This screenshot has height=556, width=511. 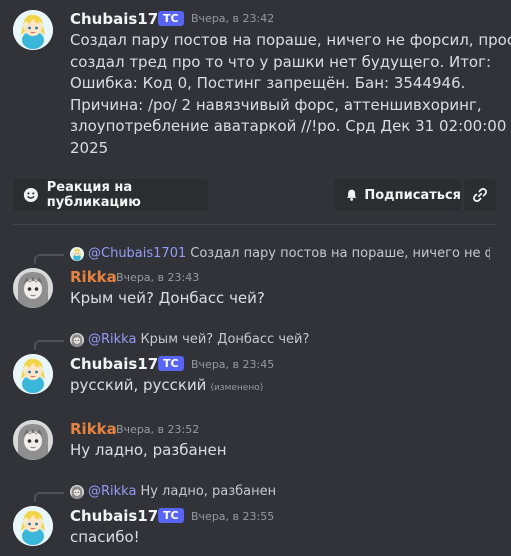 What do you see at coordinates (105, 537) in the screenshot?
I see `message-text: спасибо!` at bounding box center [105, 537].